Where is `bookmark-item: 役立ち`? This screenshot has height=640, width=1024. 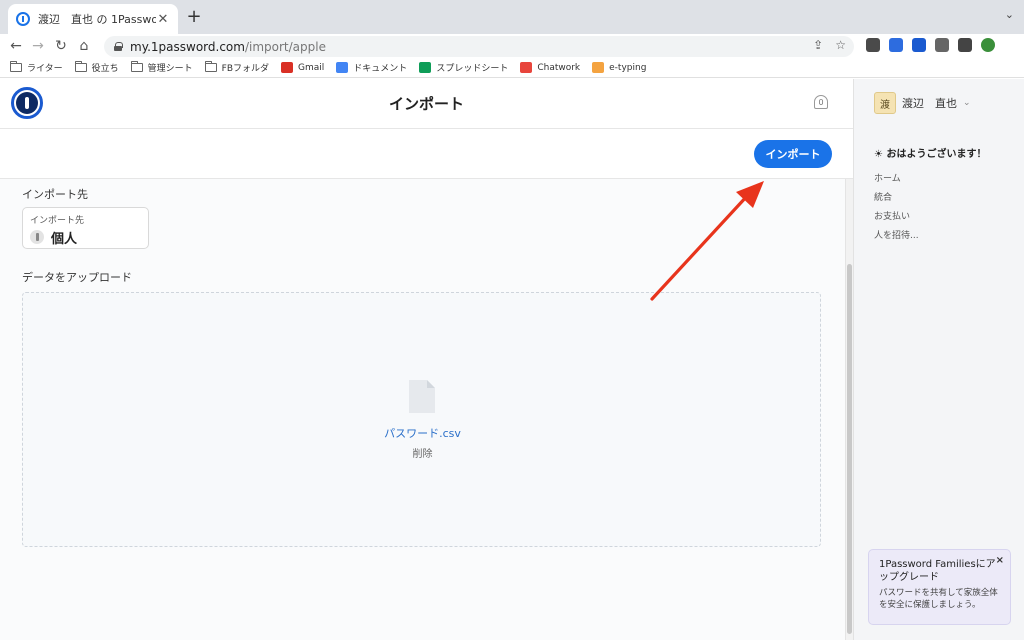
bookmark-item: 役立ち is located at coordinates (96, 67).